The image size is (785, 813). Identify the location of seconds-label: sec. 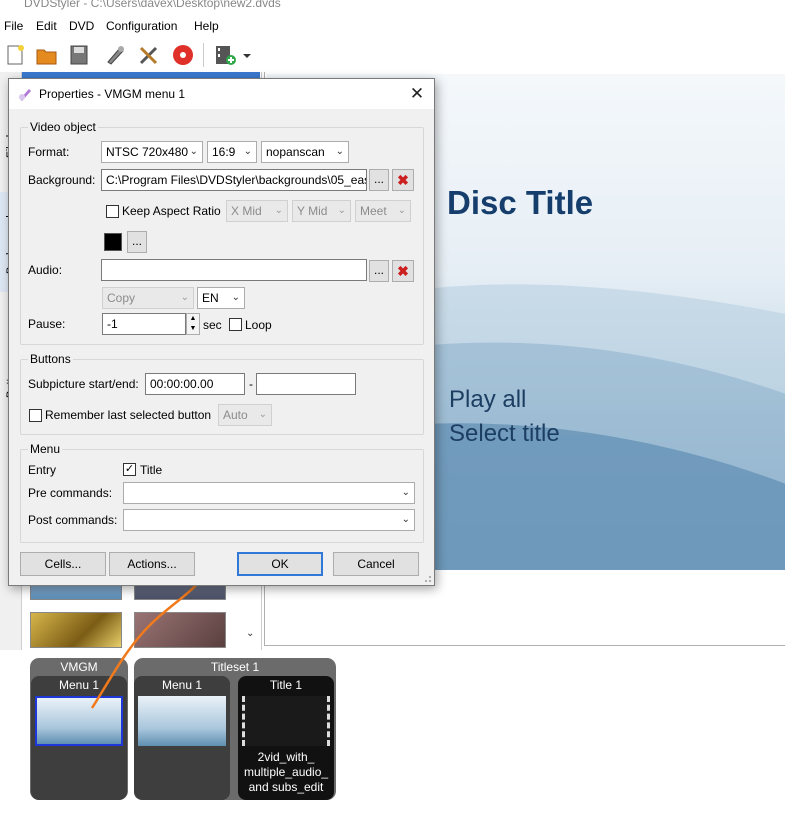
(212, 325).